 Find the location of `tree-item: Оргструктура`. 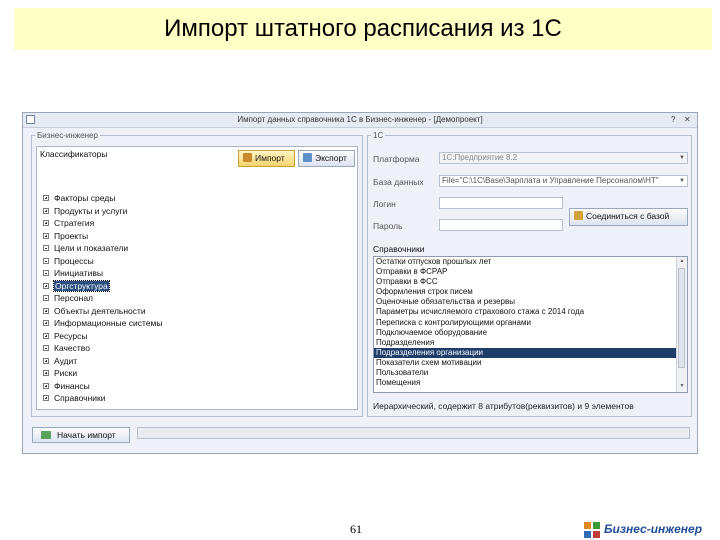

tree-item: Оргструктура is located at coordinates (102, 286).